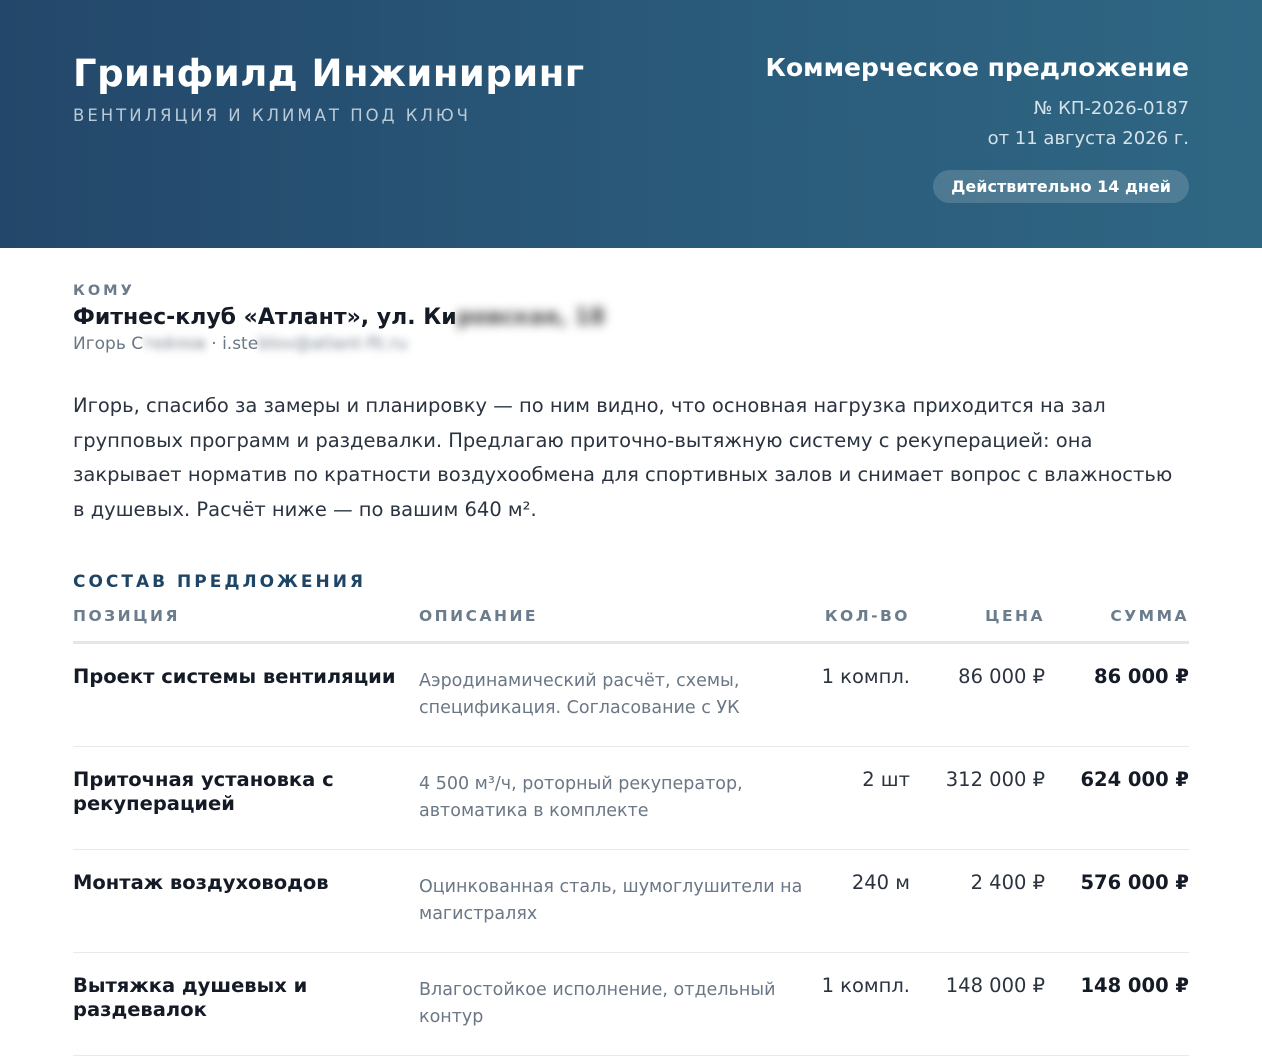 This screenshot has height=1056, width=1262. What do you see at coordinates (220, 582) in the screenshot?
I see `section-title: СОСТАВ ПРЕДЛОЖЕНИЯ` at bounding box center [220, 582].